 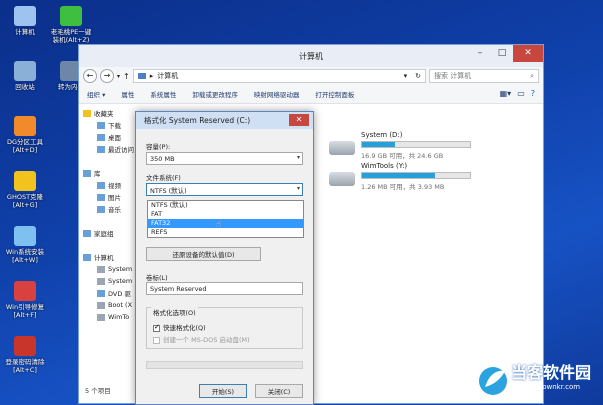 What do you see at coordinates (277, 94) in the screenshot?
I see `toolbar-item-4: 映射网络驱动器` at bounding box center [277, 94].